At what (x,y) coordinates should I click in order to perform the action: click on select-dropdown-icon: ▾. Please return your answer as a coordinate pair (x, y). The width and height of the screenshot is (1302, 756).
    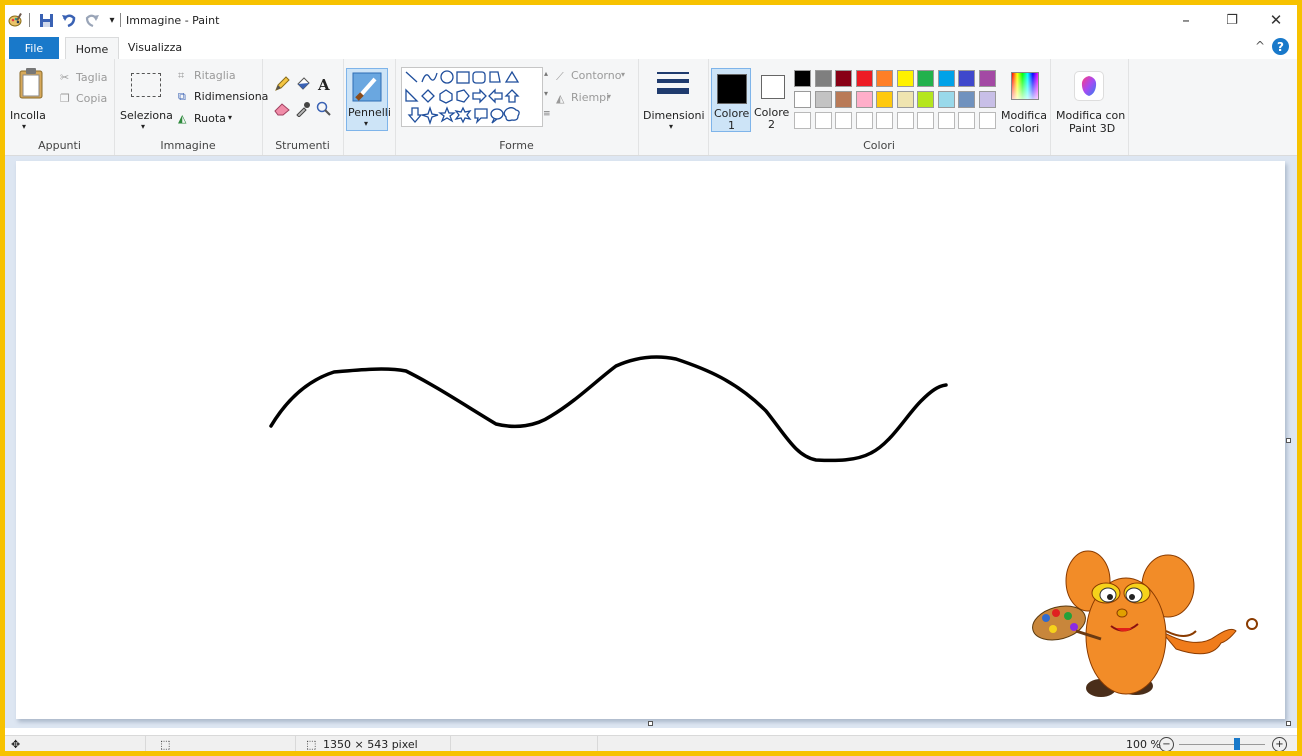
    Looking at the image, I should click on (143, 126).